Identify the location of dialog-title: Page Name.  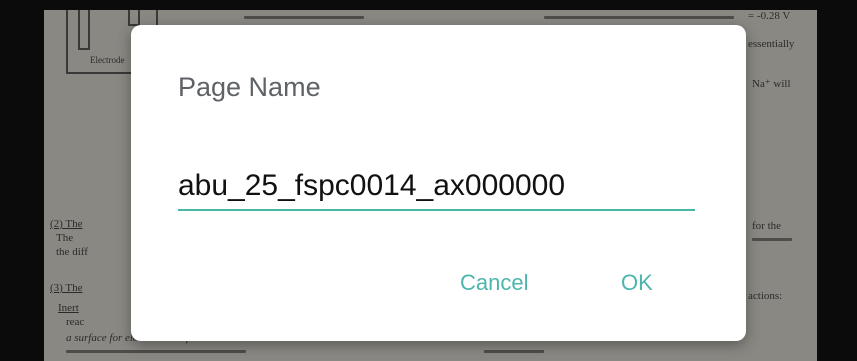
(249, 87).